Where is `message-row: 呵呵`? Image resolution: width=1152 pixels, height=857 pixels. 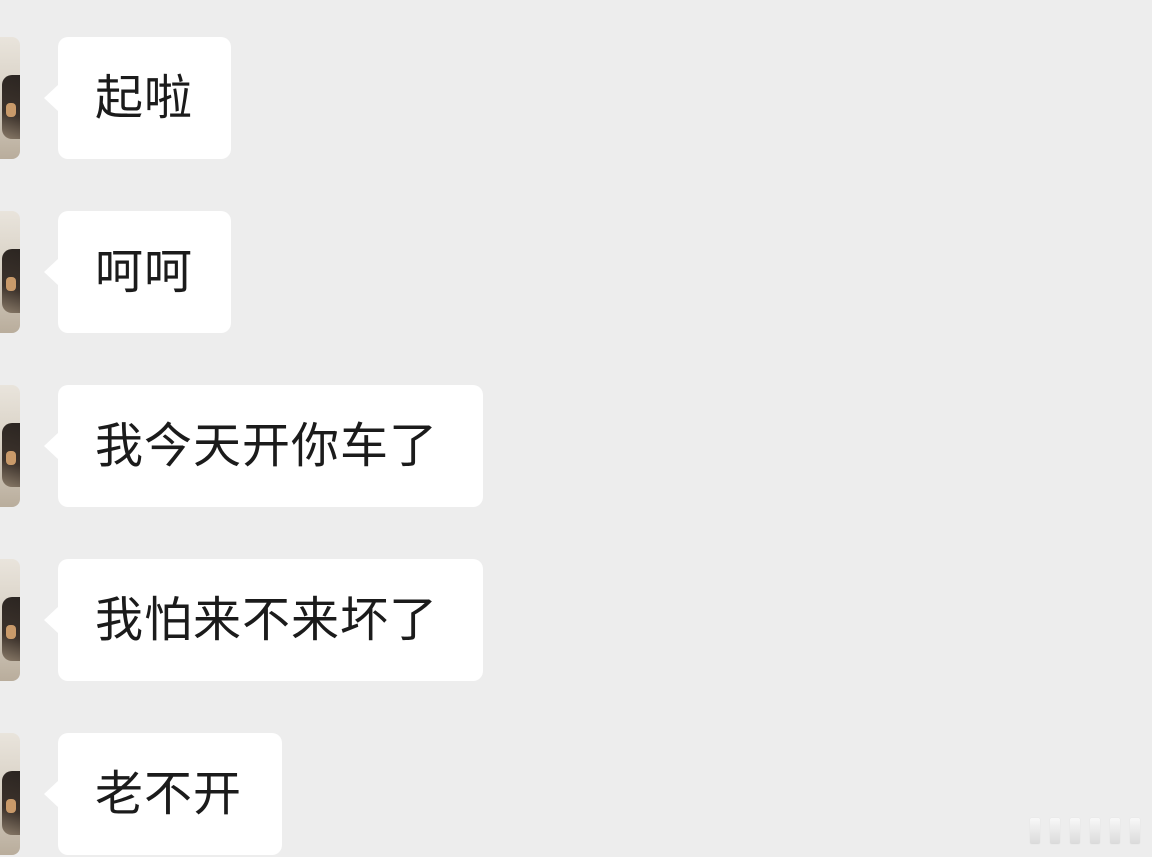
message-row: 呵呵 is located at coordinates (576, 273).